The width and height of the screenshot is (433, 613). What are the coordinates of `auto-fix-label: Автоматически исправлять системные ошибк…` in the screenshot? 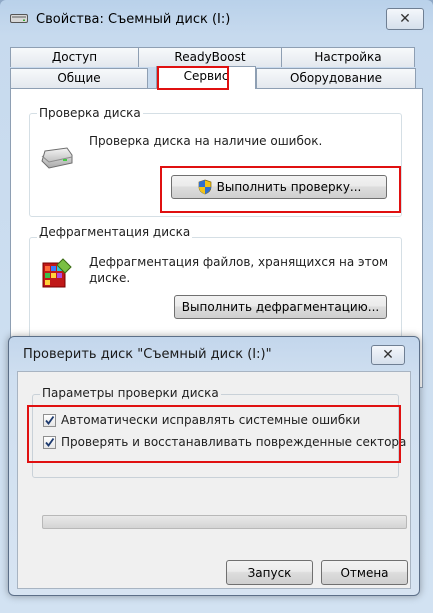 It's located at (210, 420).